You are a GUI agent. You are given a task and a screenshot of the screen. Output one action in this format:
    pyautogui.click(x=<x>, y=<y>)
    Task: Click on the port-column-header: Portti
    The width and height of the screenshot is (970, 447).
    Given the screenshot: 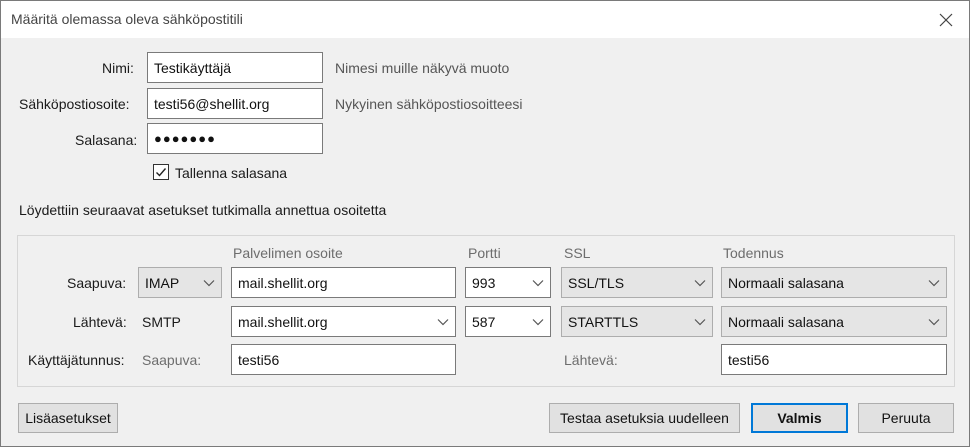 What is the action you would take?
    pyautogui.click(x=484, y=253)
    